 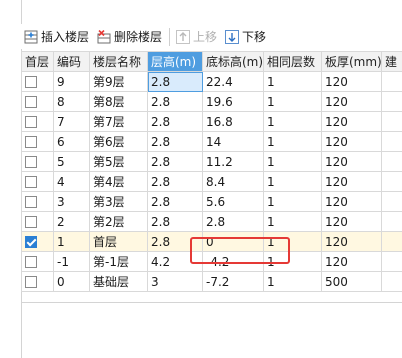 What do you see at coordinates (71, 161) in the screenshot?
I see `floor-code-cell: 5` at bounding box center [71, 161].